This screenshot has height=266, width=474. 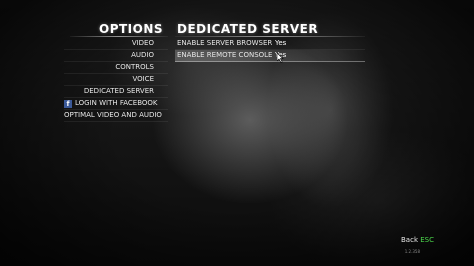 I want to click on panel-title-divider, so click(x=270, y=36).